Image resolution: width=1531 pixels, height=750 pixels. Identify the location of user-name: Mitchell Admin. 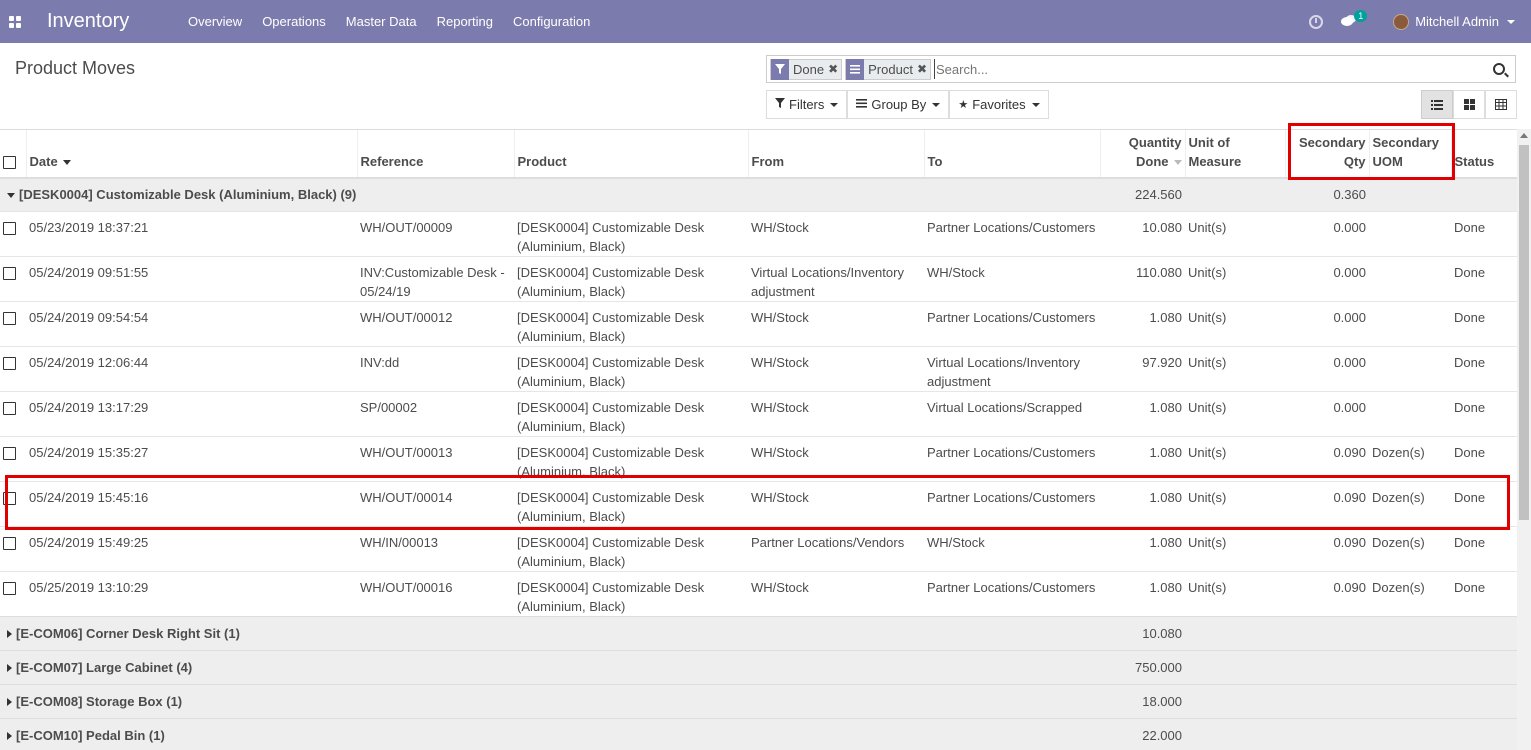
(1457, 21).